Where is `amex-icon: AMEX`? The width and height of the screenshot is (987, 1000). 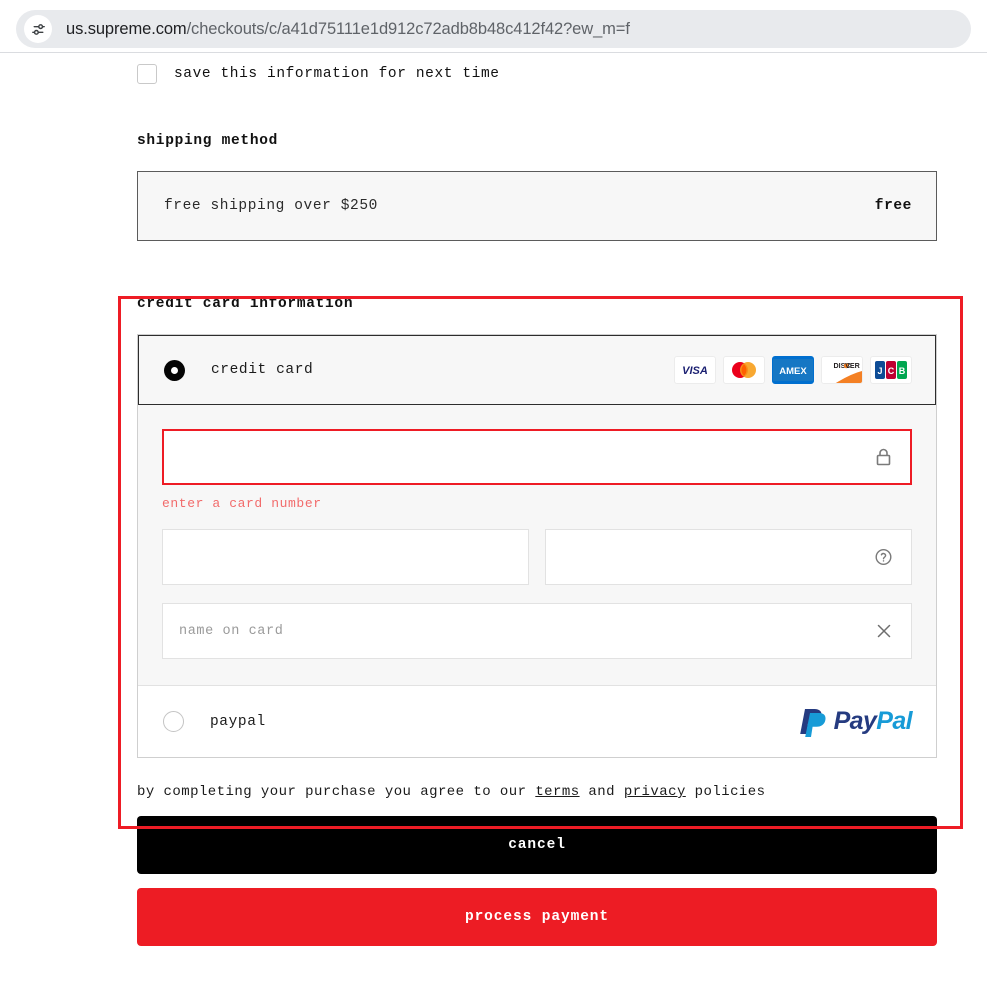 amex-icon: AMEX is located at coordinates (793, 370).